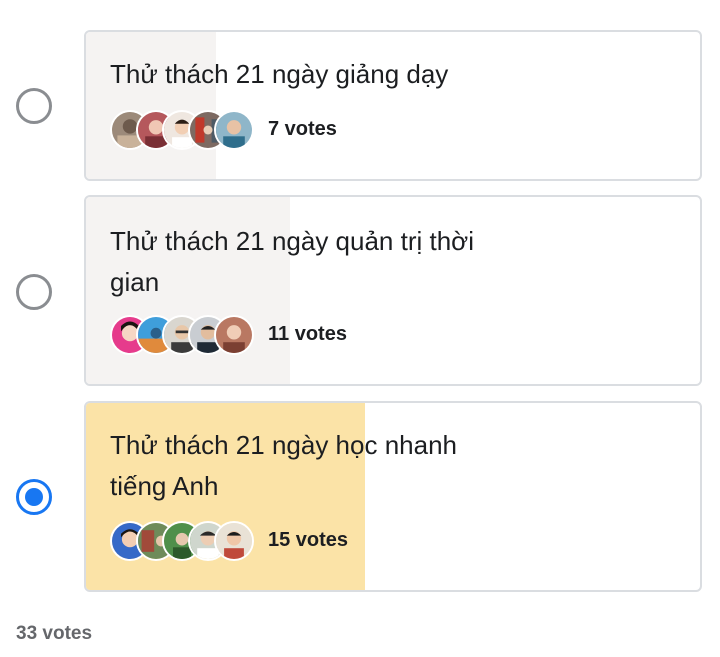 This screenshot has width=720, height=657. I want to click on voter-avatars: 15 votes, so click(310, 542).